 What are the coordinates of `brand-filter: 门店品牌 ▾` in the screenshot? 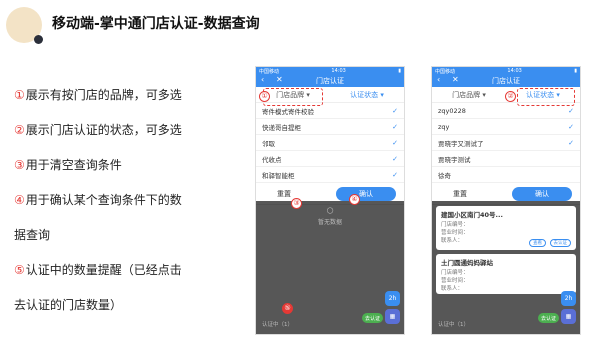 It's located at (469, 95).